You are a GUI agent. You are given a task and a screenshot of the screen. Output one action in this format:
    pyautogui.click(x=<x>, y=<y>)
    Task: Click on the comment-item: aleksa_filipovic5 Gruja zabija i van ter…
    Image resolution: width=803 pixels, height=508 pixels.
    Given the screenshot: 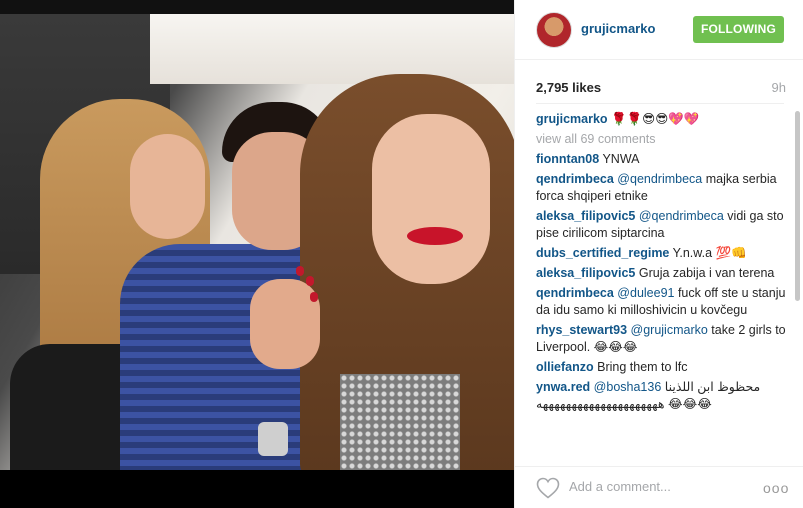 What is the action you would take?
    pyautogui.click(x=664, y=273)
    